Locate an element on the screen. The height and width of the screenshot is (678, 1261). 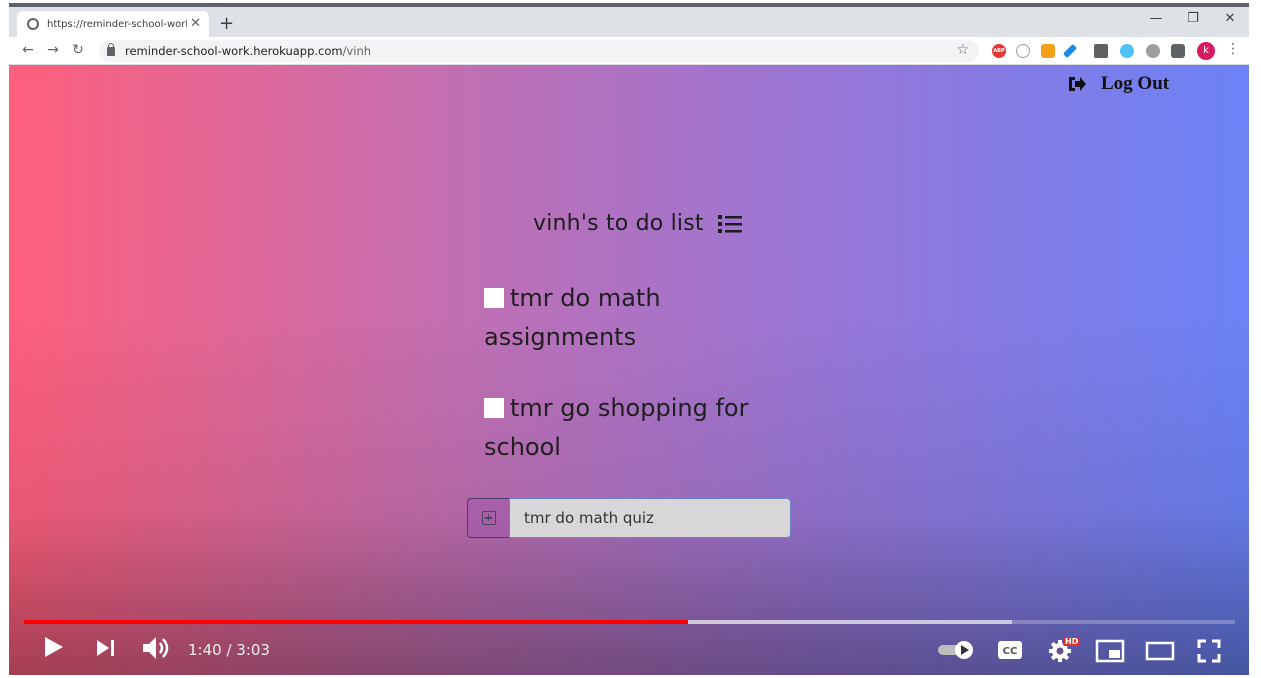
add-item-button is located at coordinates (488, 518).